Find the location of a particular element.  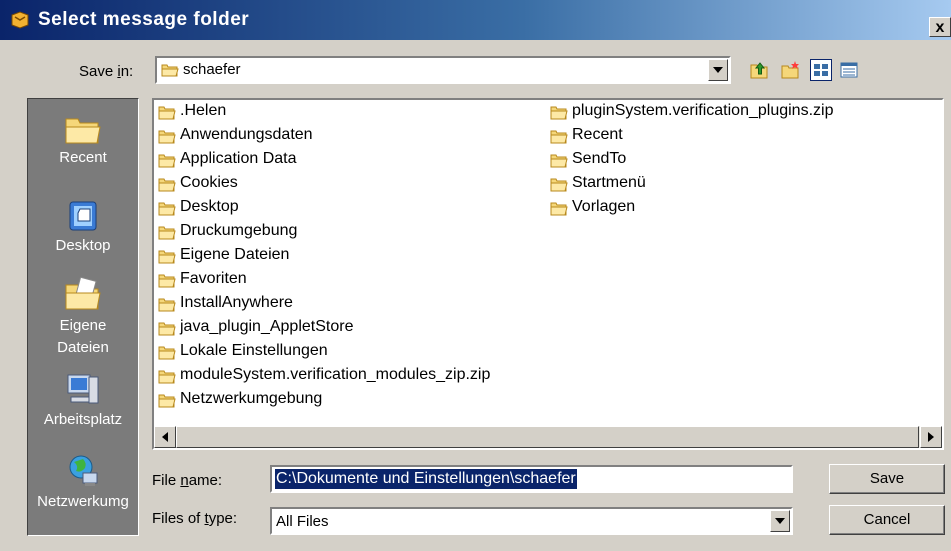

place-label: Netzwerkumg is located at coordinates (83, 501).